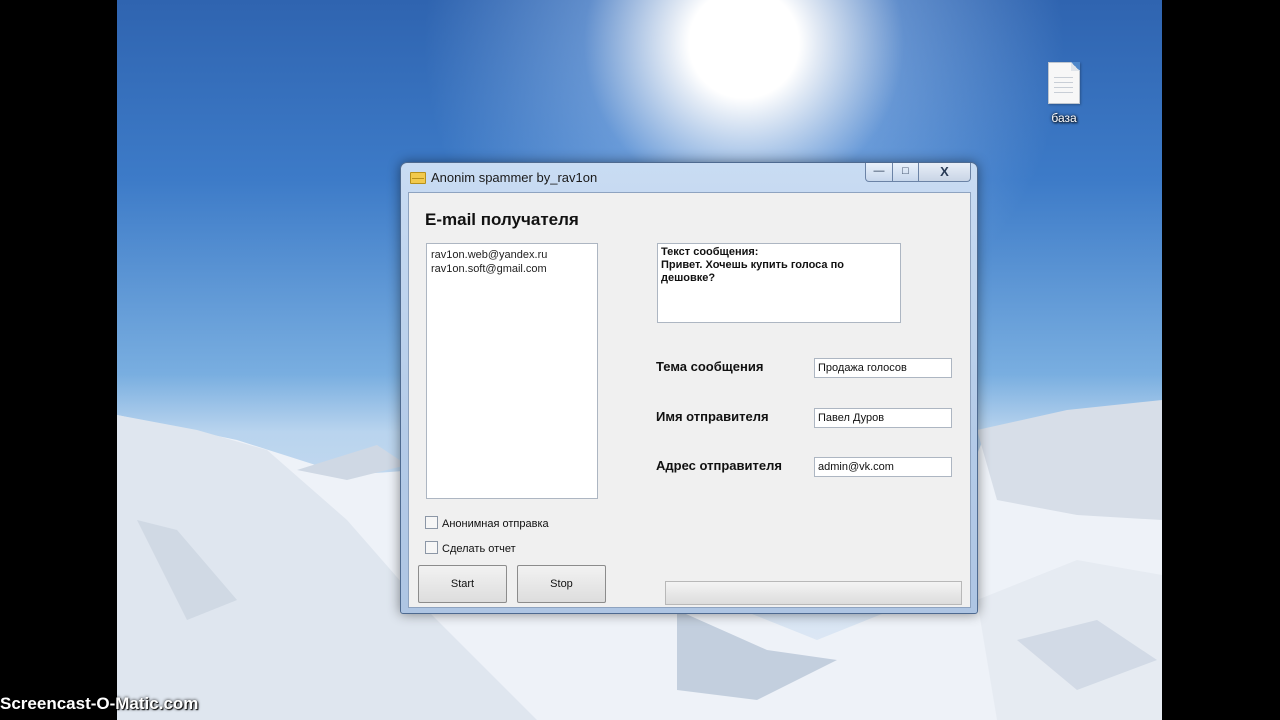 The image size is (1280, 720). Describe the element at coordinates (879, 172) in the screenshot. I see `minimize-button: —` at that location.